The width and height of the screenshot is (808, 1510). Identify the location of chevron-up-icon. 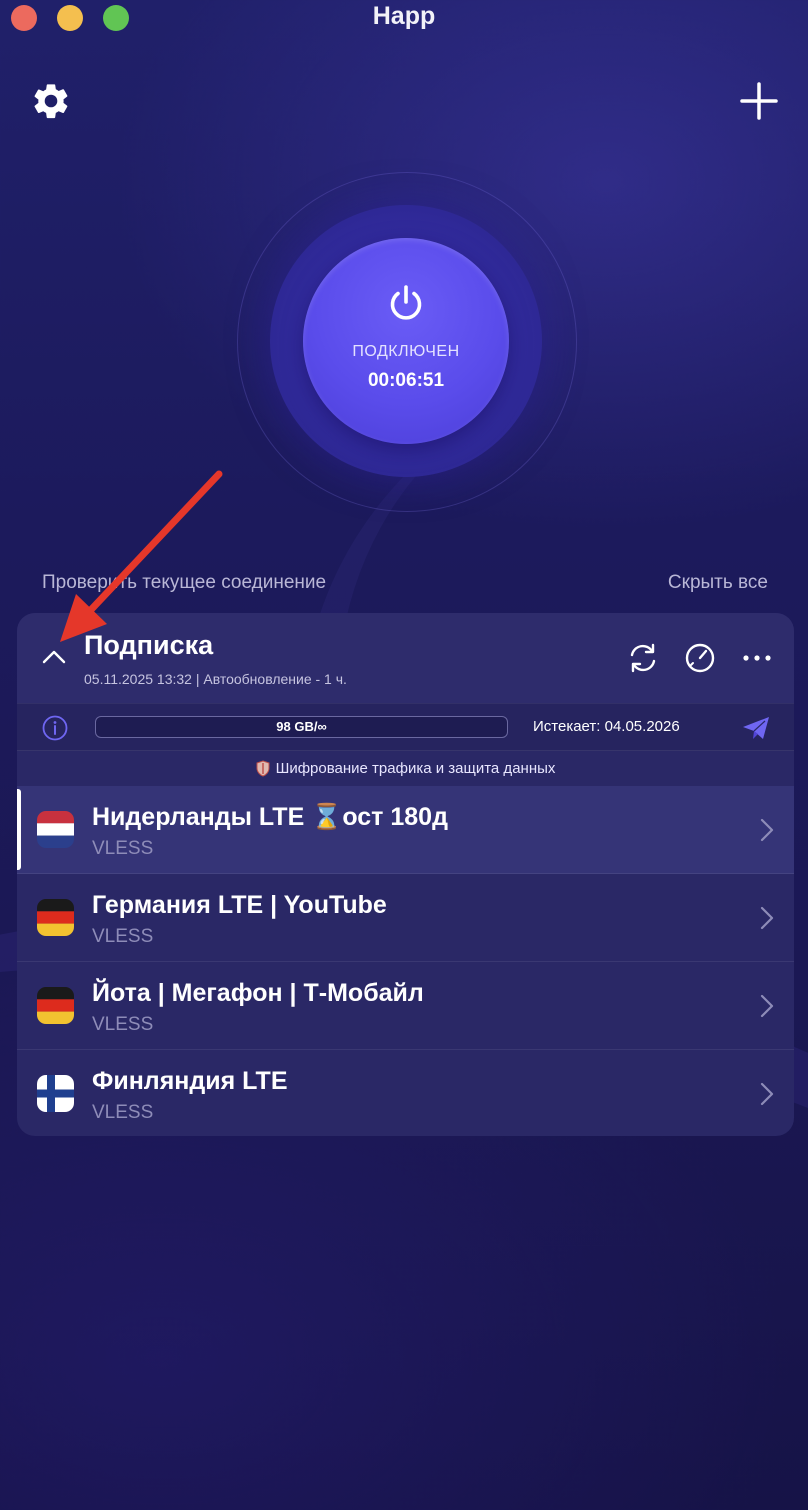
(54, 657).